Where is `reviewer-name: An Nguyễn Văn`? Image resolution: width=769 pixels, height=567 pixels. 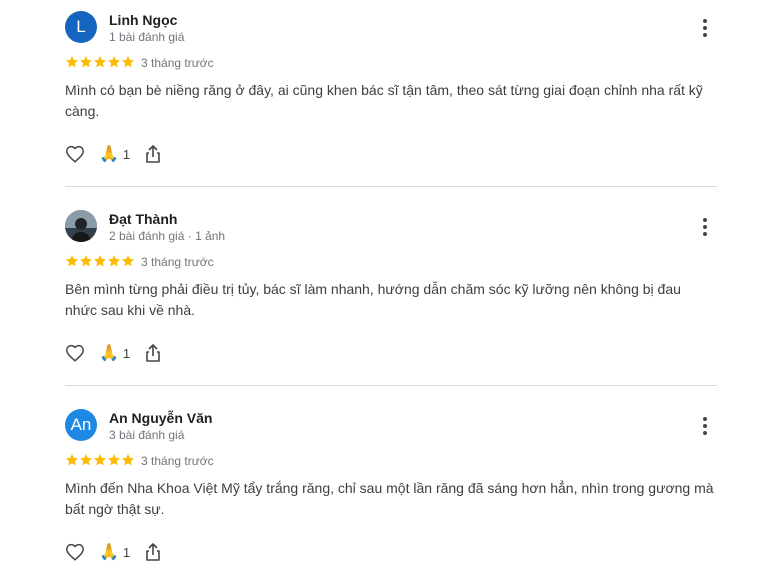 reviewer-name: An Nguyễn Văn is located at coordinates (160, 418).